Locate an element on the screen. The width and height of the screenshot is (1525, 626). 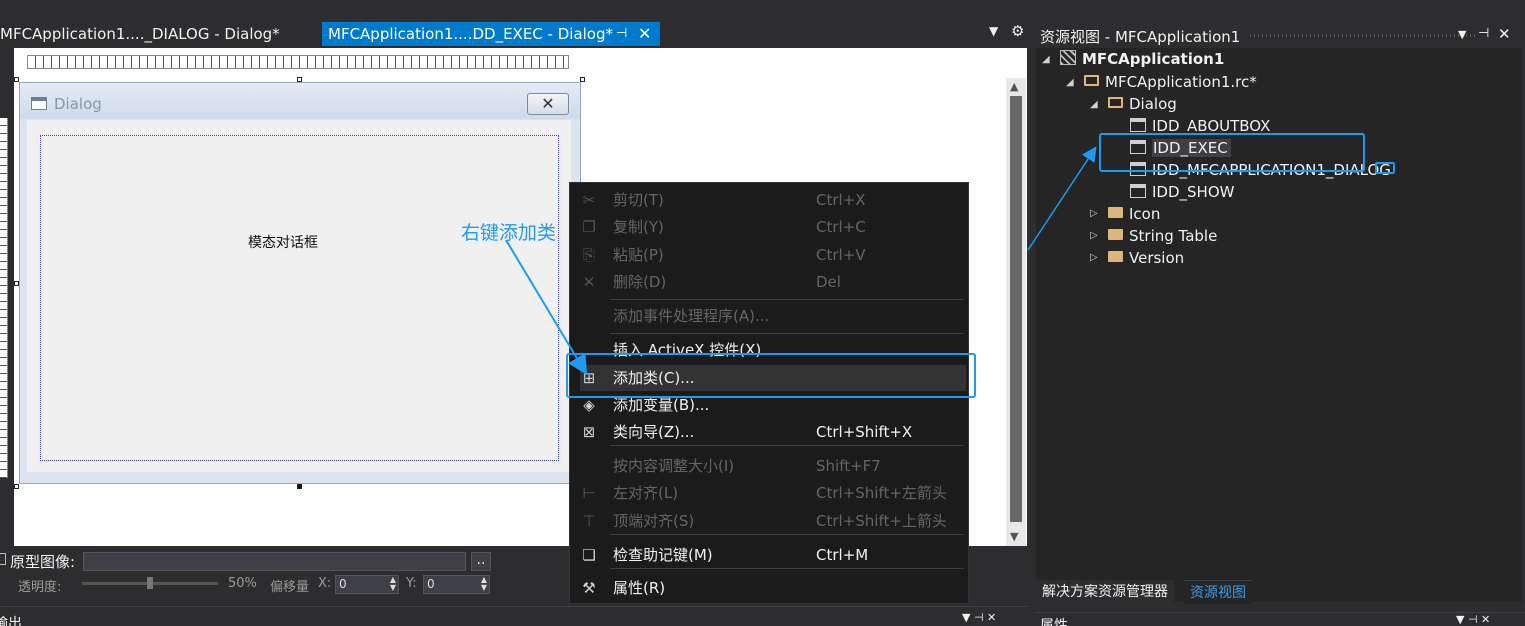
annotation-arrows is located at coordinates (801, 261).